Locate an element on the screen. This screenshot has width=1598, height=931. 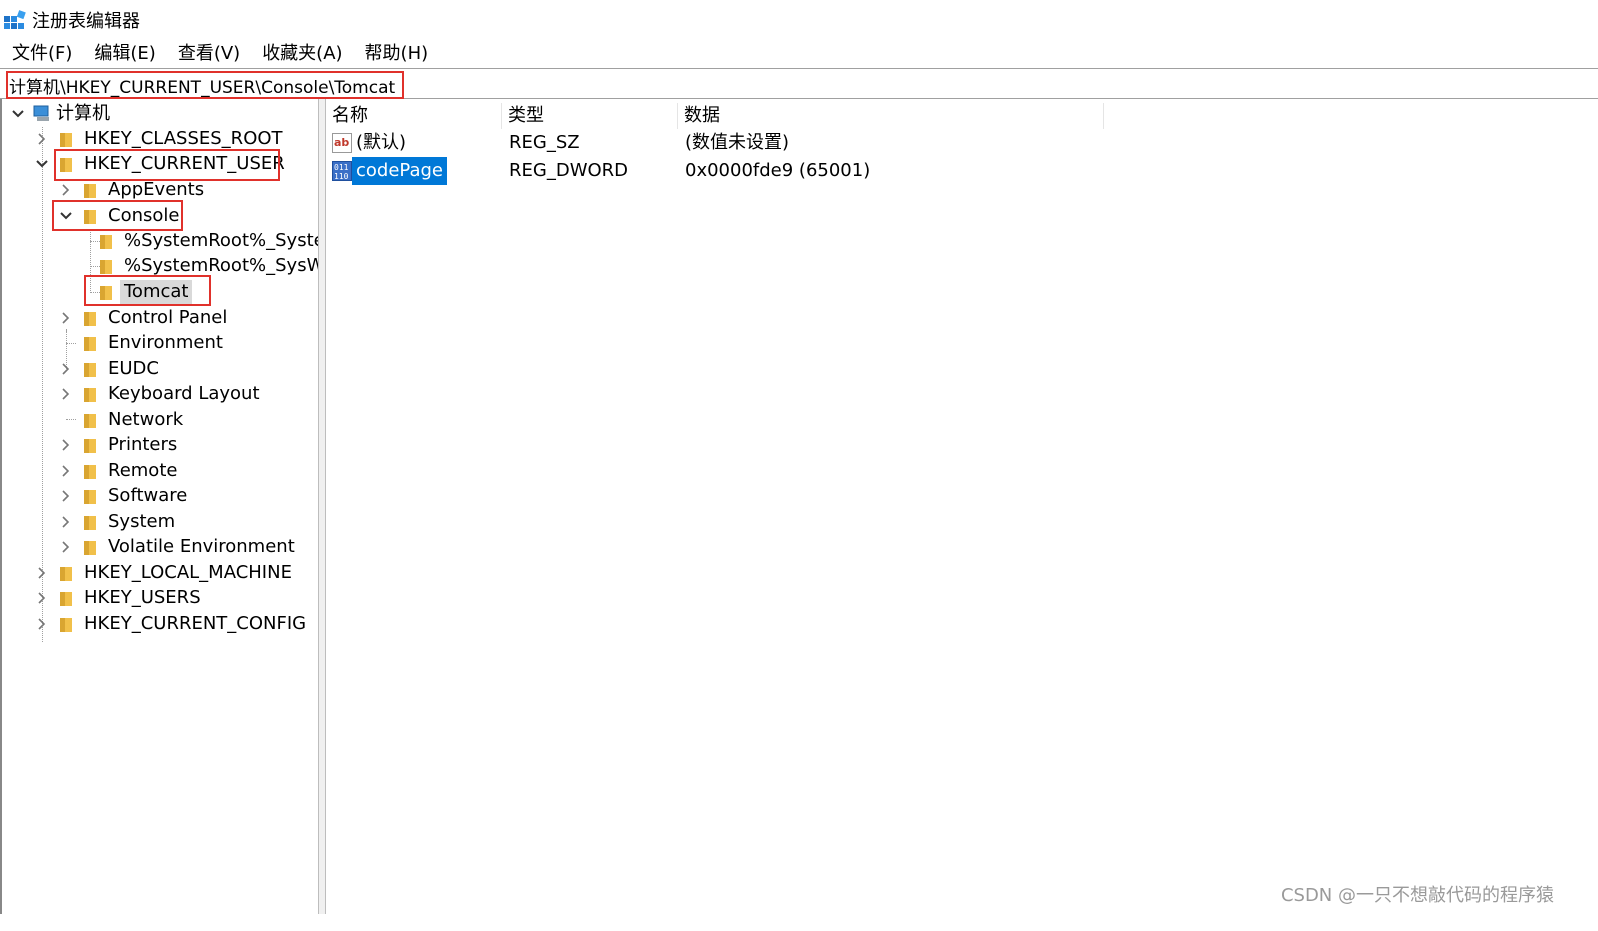
tree-label: Keyboard Layout is located at coordinates (184, 393).